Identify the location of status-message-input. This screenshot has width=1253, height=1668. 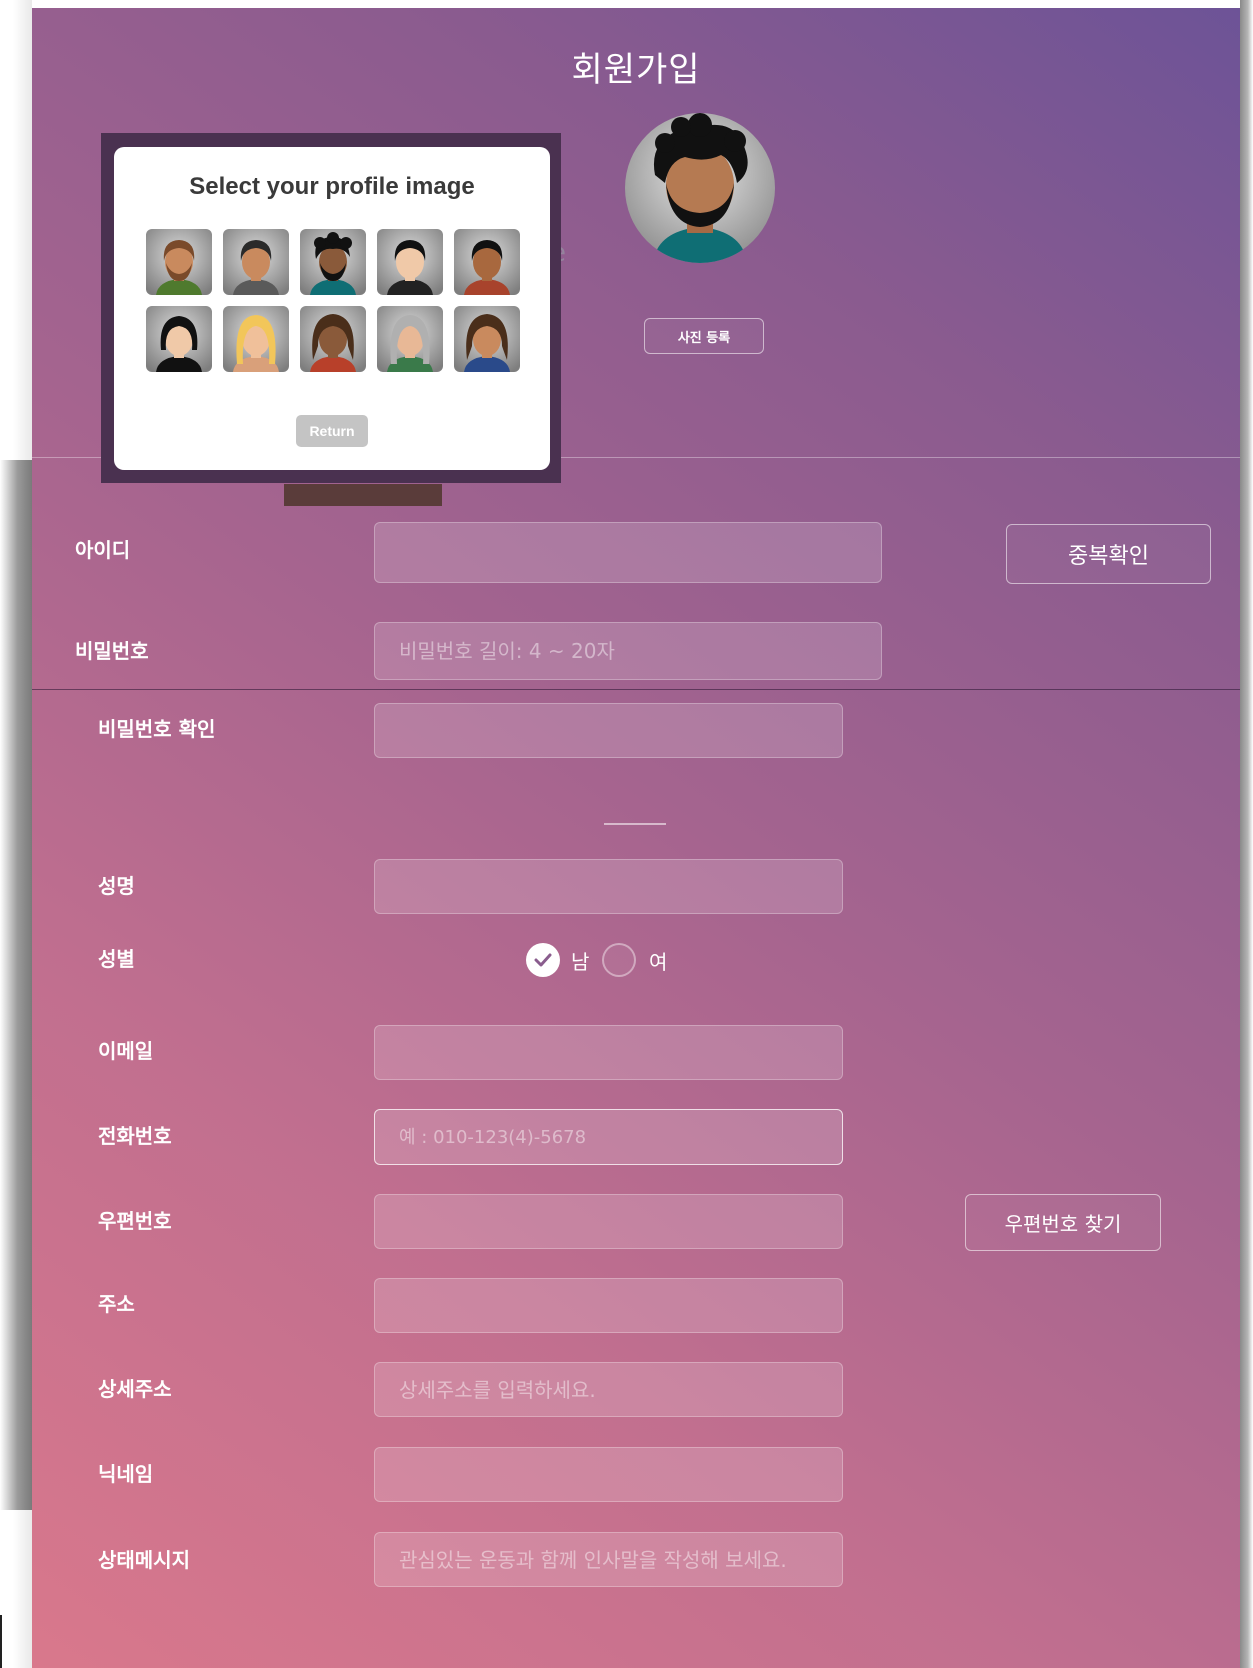
(608, 1559).